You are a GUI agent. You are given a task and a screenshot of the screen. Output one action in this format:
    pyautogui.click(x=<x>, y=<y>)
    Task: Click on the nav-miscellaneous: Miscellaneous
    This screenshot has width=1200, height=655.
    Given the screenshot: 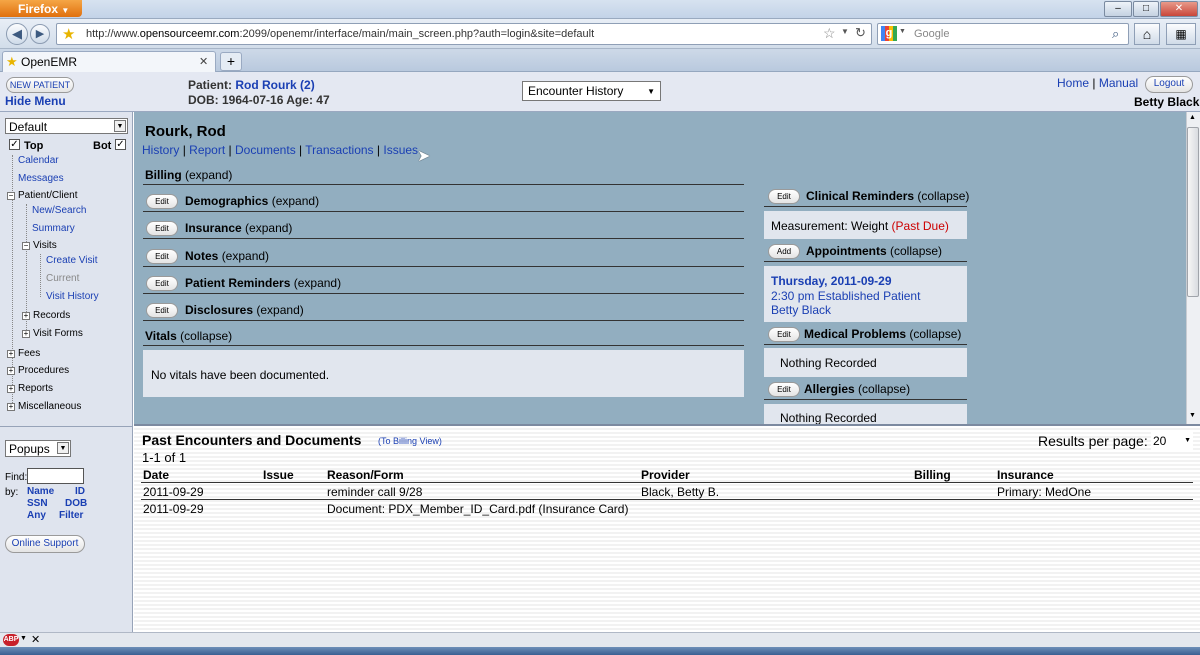 What is the action you would take?
    pyautogui.click(x=49, y=406)
    